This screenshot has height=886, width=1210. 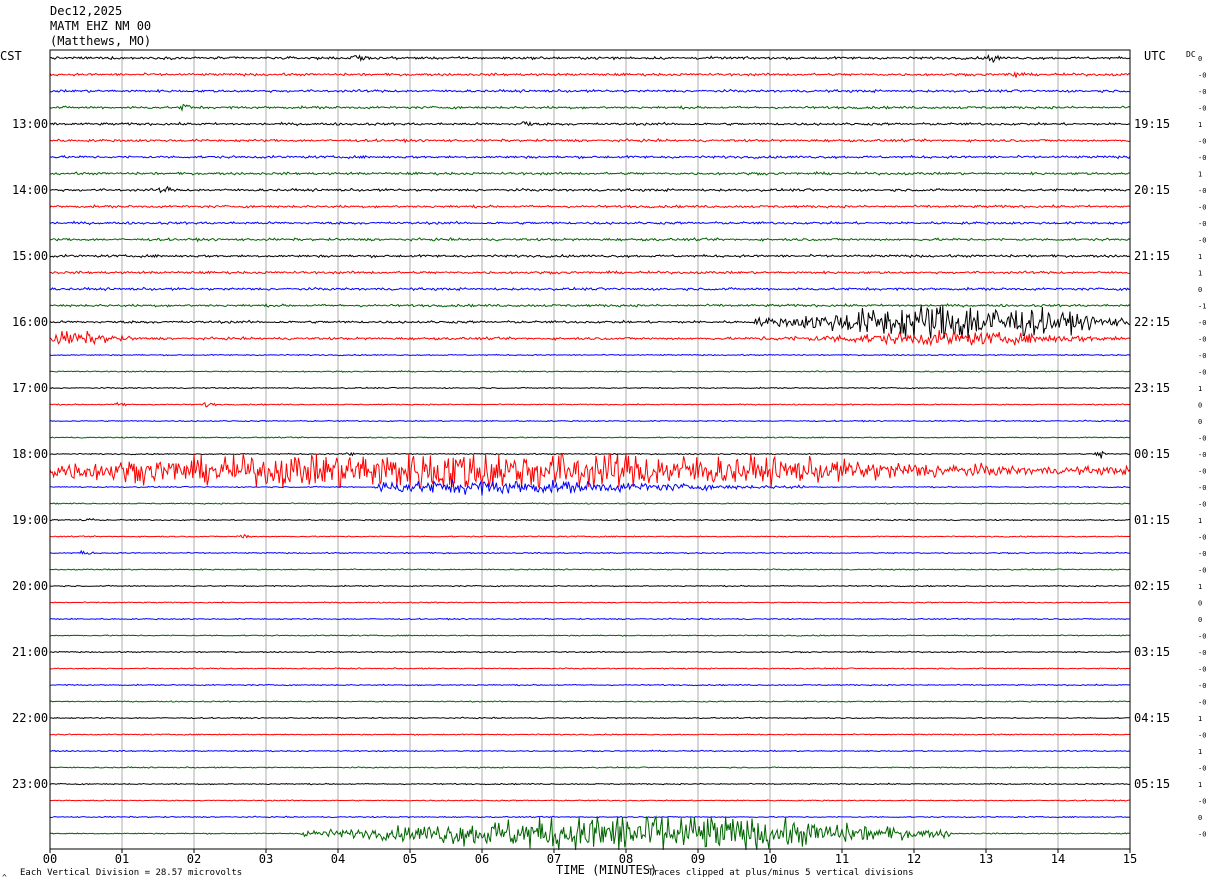 What do you see at coordinates (1152, 190) in the screenshot?
I see `right-hour-label: 20:15` at bounding box center [1152, 190].